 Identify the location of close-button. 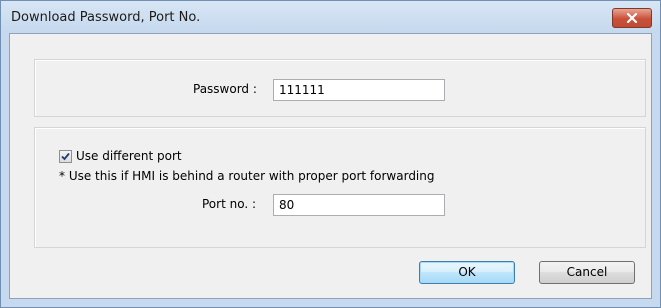
(632, 18).